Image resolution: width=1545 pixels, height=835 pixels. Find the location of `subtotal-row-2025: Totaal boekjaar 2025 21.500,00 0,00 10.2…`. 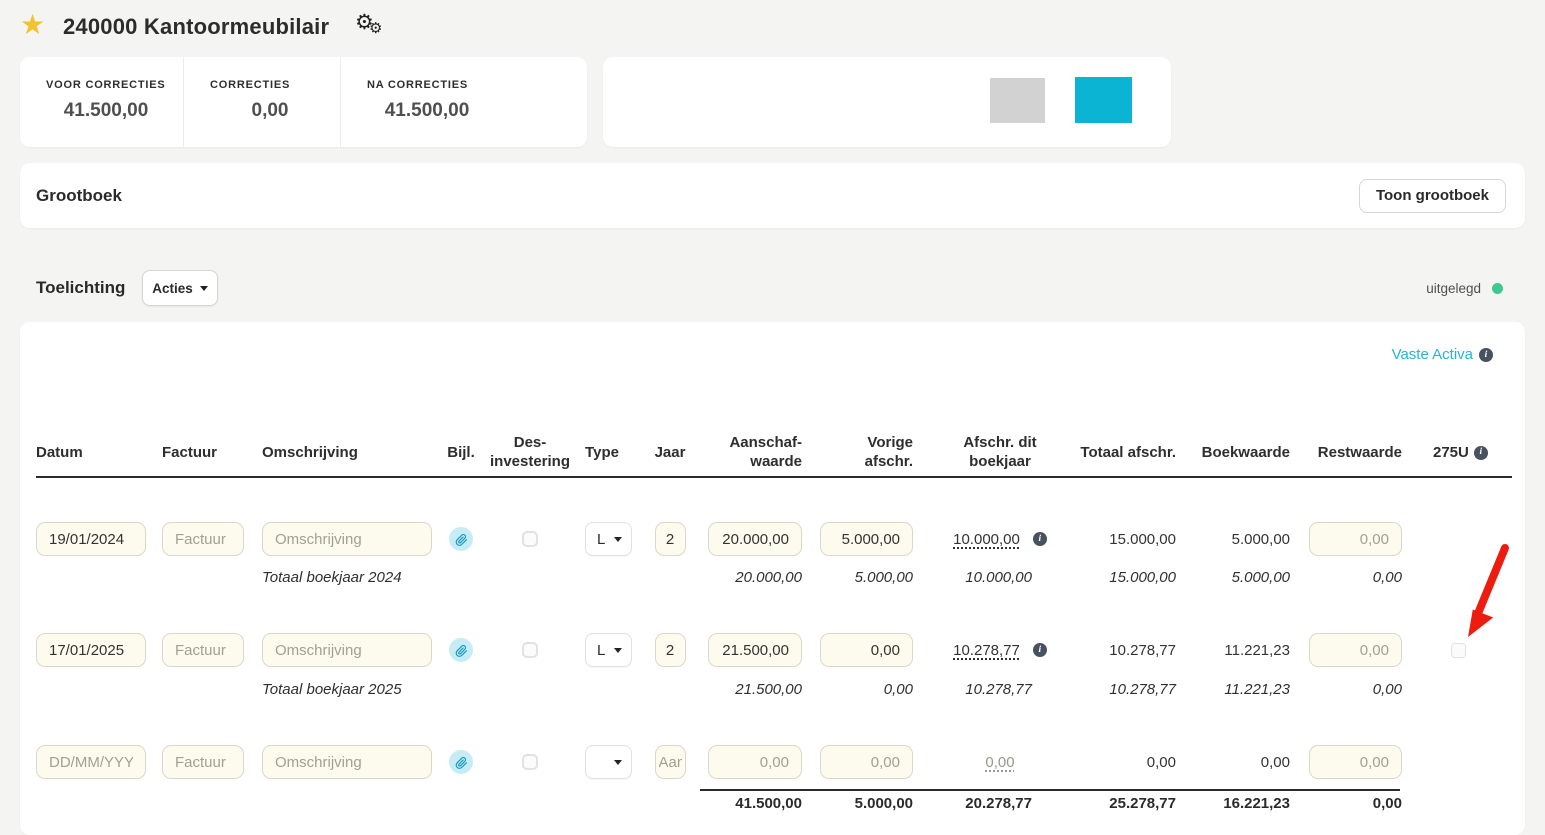

subtotal-row-2025: Totaal boekjaar 2025 21.500,00 0,00 10.2… is located at coordinates (774, 689).